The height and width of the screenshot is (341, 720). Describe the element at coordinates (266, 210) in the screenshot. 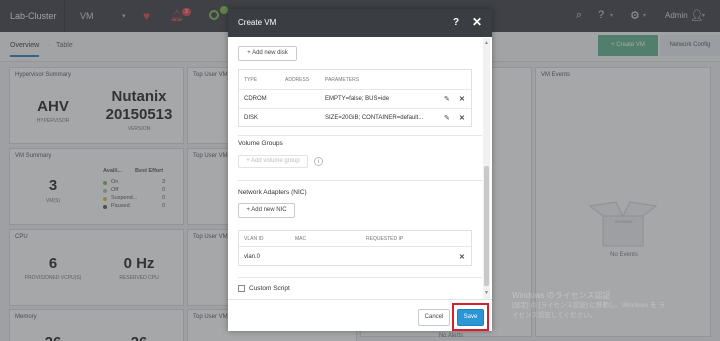

I see `add-nic-button: + Add new NIC` at that location.